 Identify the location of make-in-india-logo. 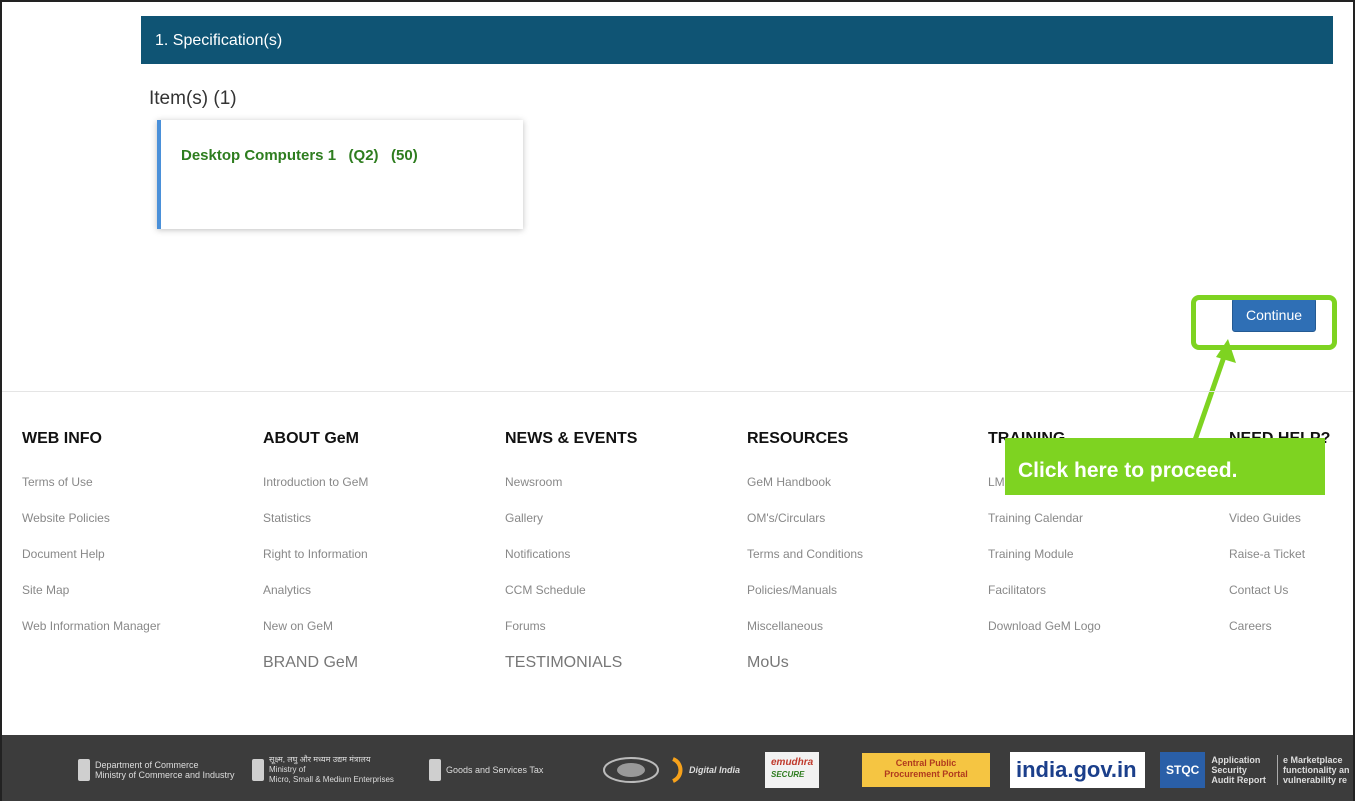
(631, 770).